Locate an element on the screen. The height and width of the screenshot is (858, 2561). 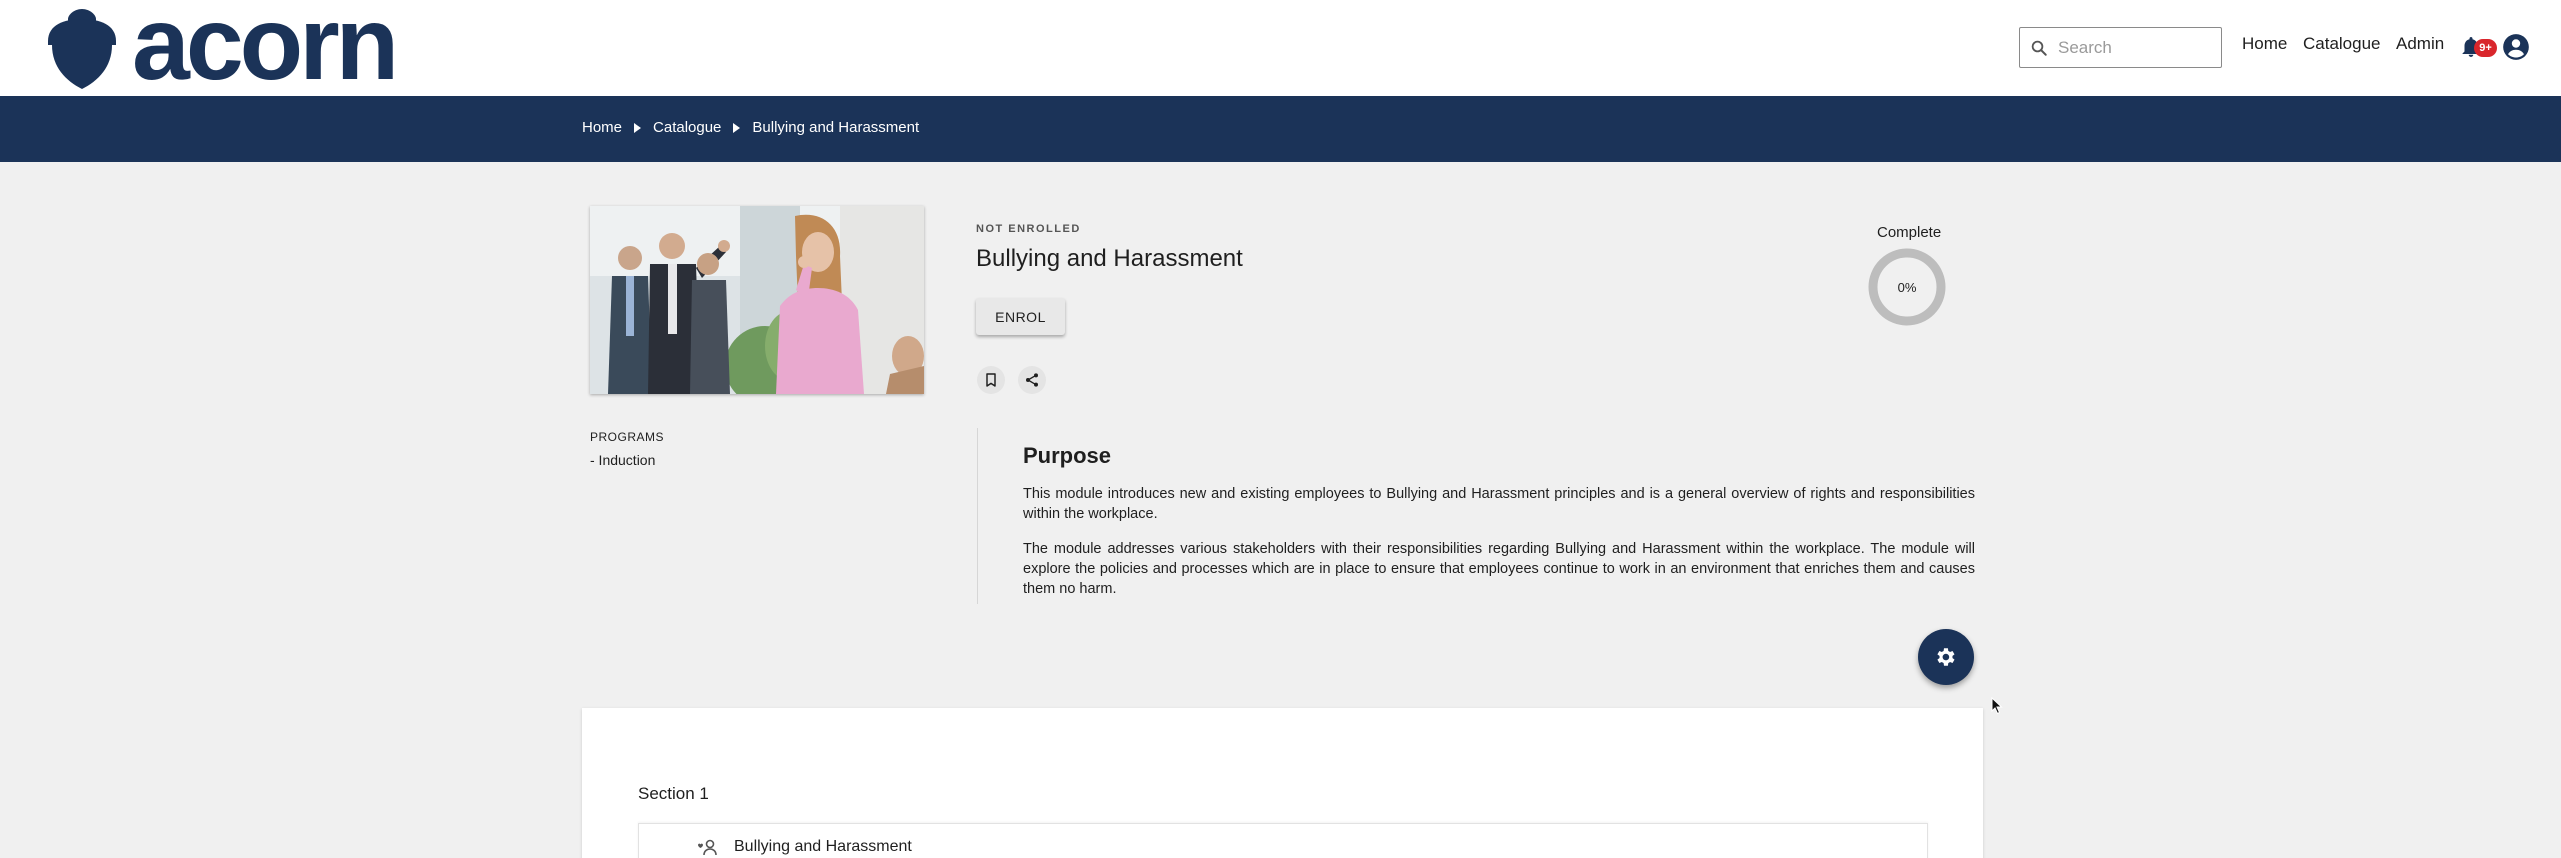
brand-wordmark: acorn is located at coordinates (265, 51).